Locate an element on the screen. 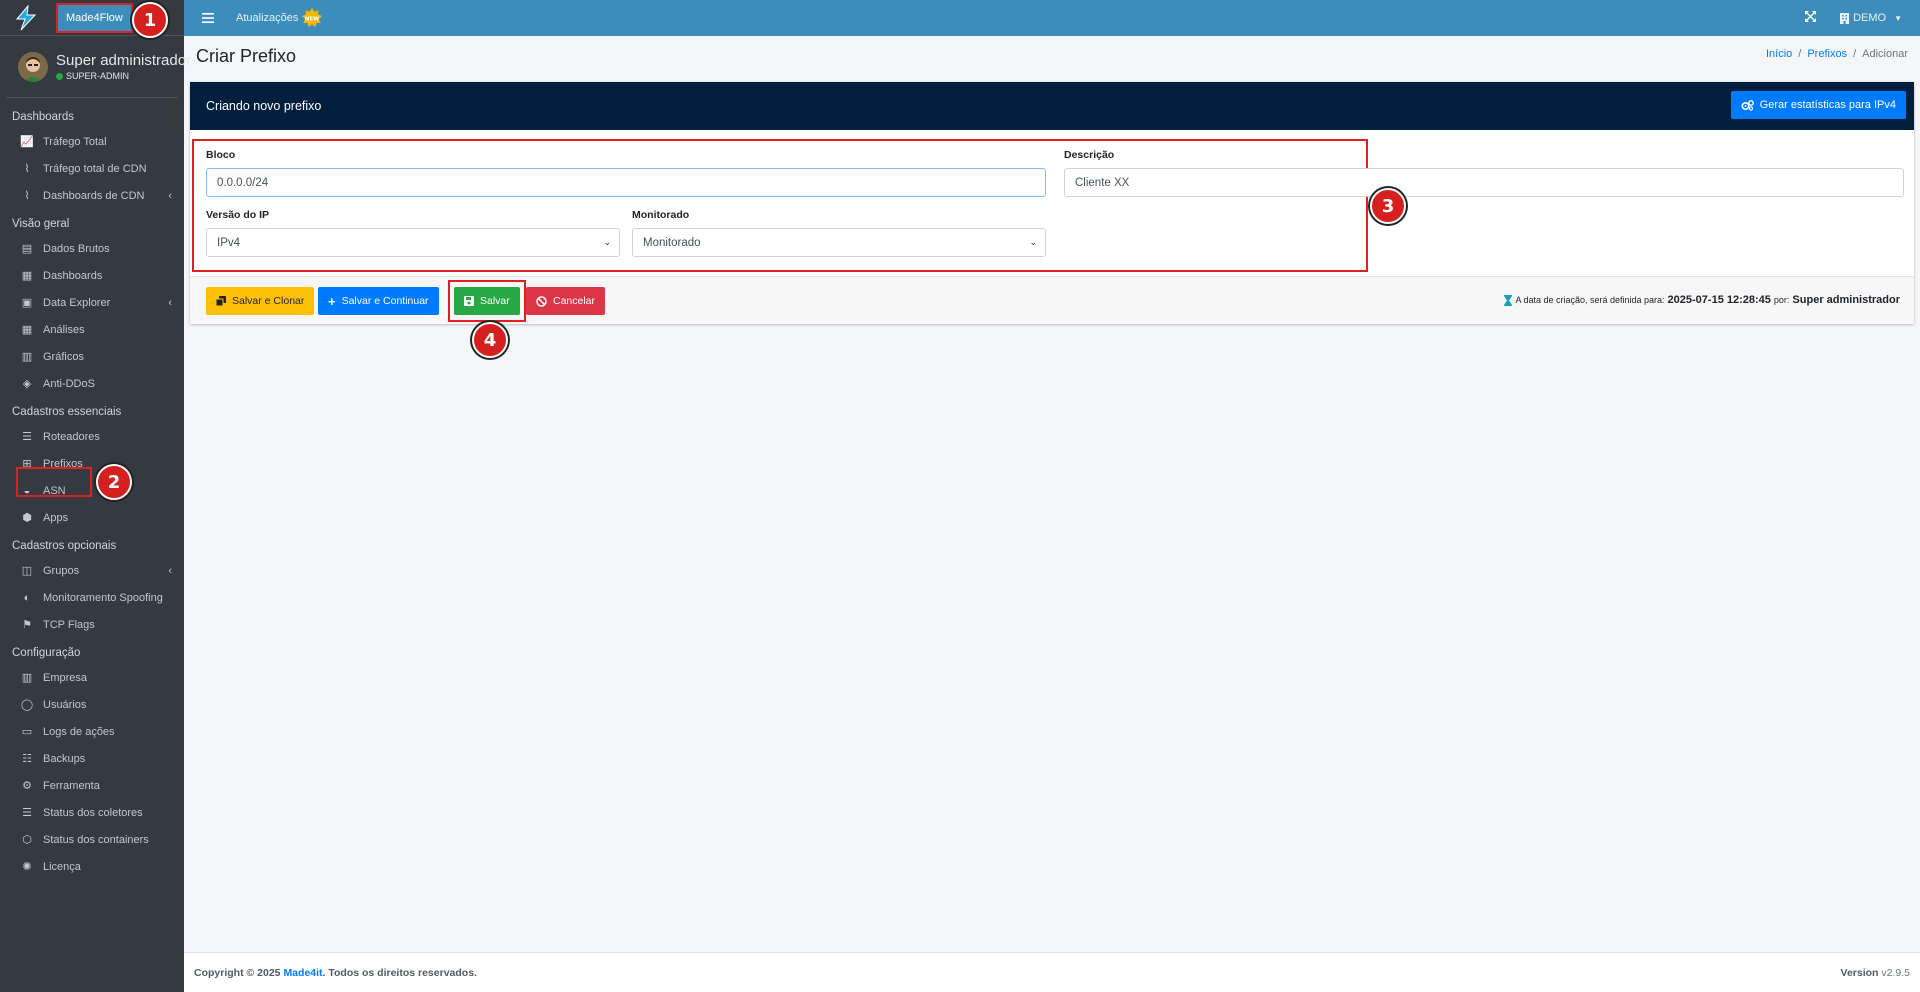  descricao-label: Descrição is located at coordinates (1089, 155).